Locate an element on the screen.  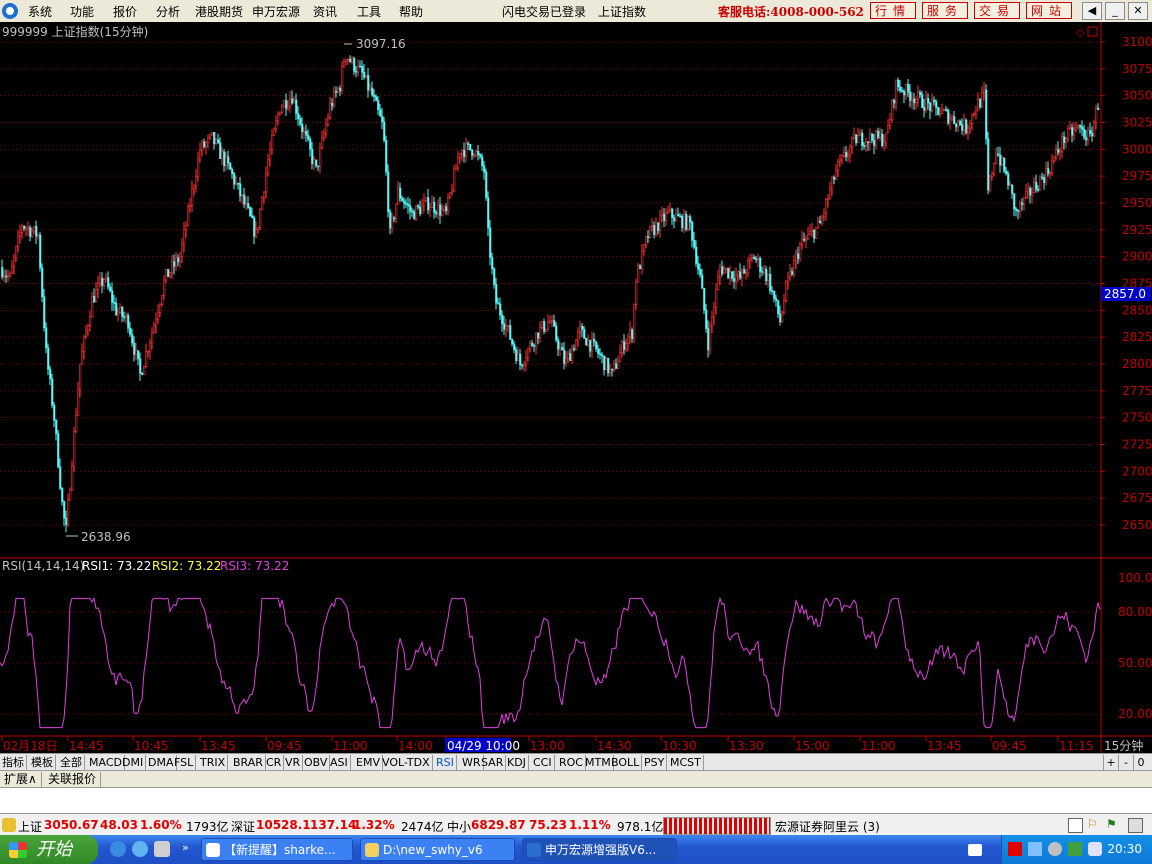
lock-screen-icon is located at coordinates (1135, 825).